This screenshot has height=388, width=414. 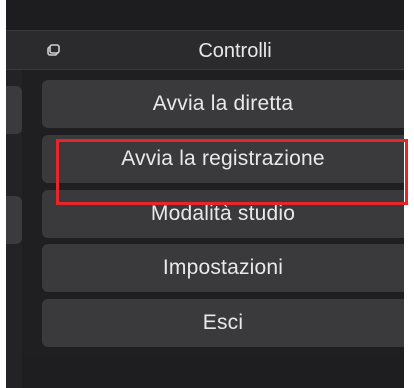 I want to click on start-recording-button: Avvia la registrazione, so click(x=223, y=159).